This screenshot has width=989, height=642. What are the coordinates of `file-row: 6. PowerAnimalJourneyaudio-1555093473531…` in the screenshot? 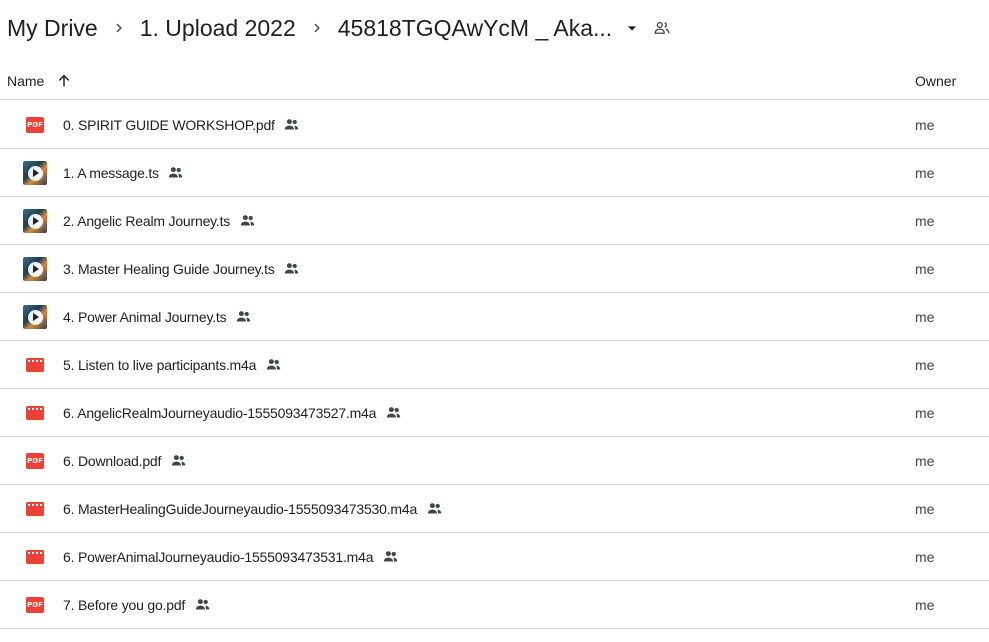 It's located at (494, 557).